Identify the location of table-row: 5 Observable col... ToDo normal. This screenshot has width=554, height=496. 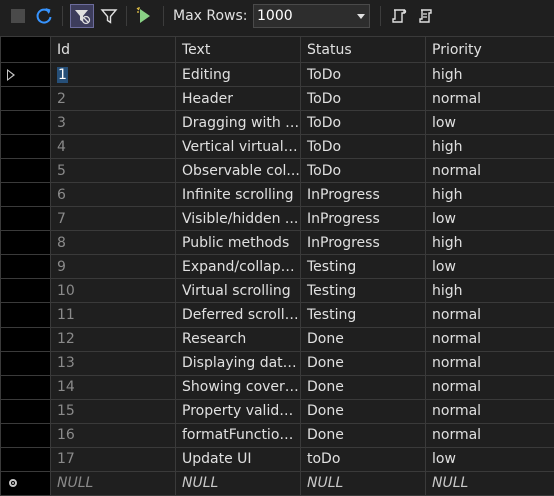
(277, 171).